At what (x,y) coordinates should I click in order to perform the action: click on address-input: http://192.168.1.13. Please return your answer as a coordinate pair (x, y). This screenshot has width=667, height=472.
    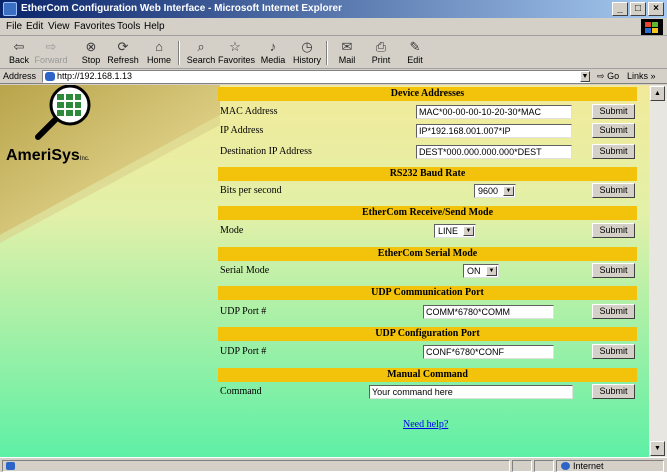
    Looking at the image, I should click on (316, 76).